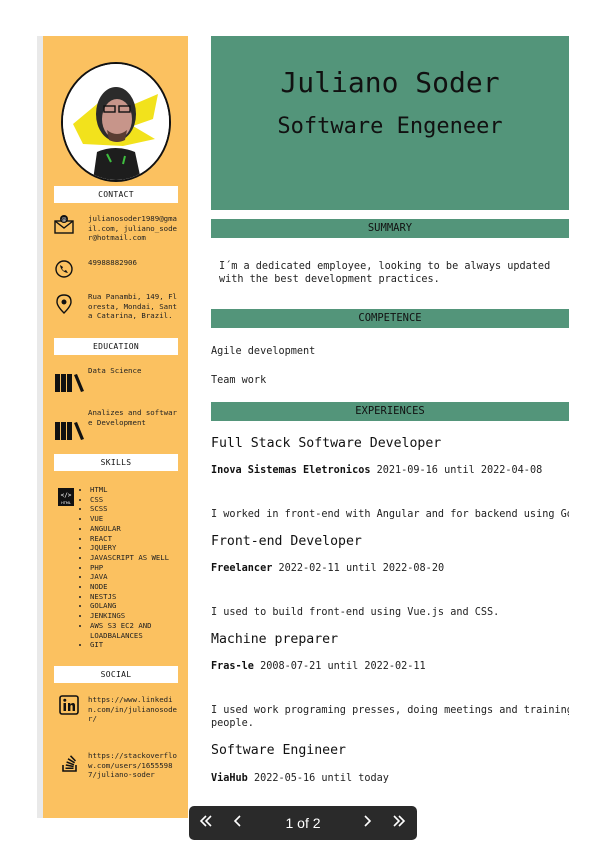 The width and height of the screenshot is (606, 854). What do you see at coordinates (390, 318) in the screenshot?
I see `competence-heading: COMPETENCE` at bounding box center [390, 318].